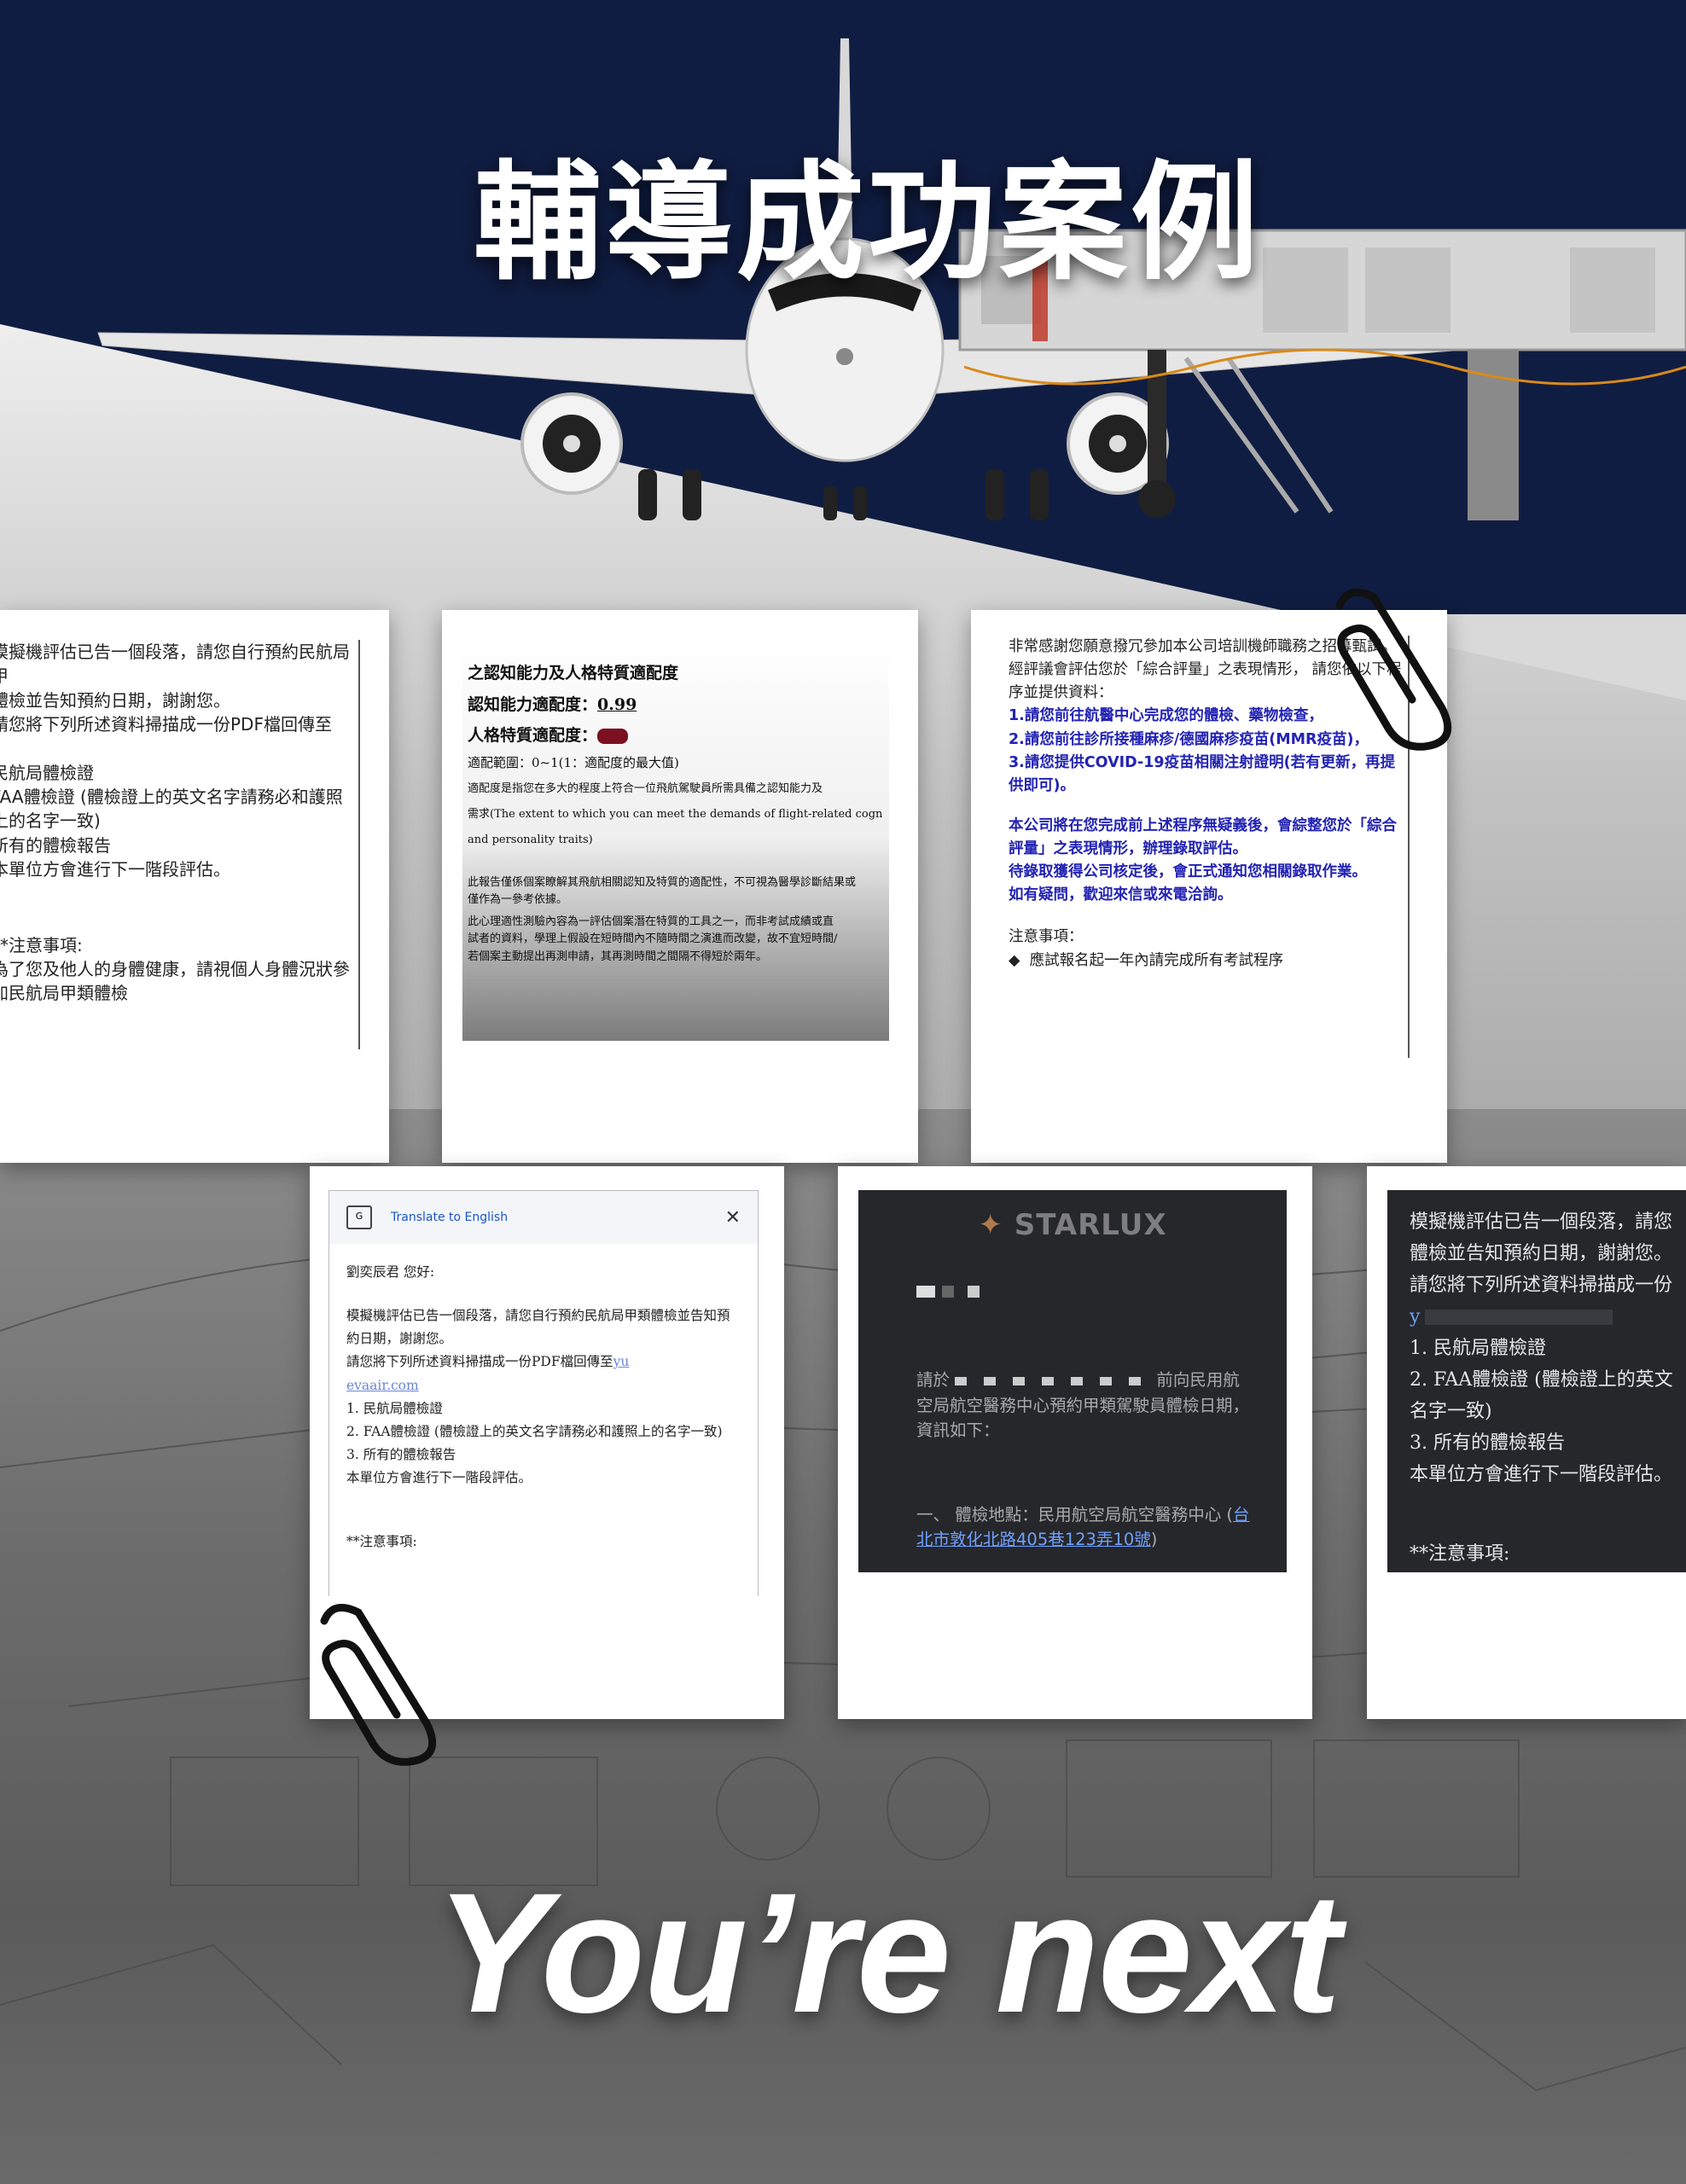 This screenshot has width=1686, height=2184. I want to click on redacted-date, so click(1054, 1380).